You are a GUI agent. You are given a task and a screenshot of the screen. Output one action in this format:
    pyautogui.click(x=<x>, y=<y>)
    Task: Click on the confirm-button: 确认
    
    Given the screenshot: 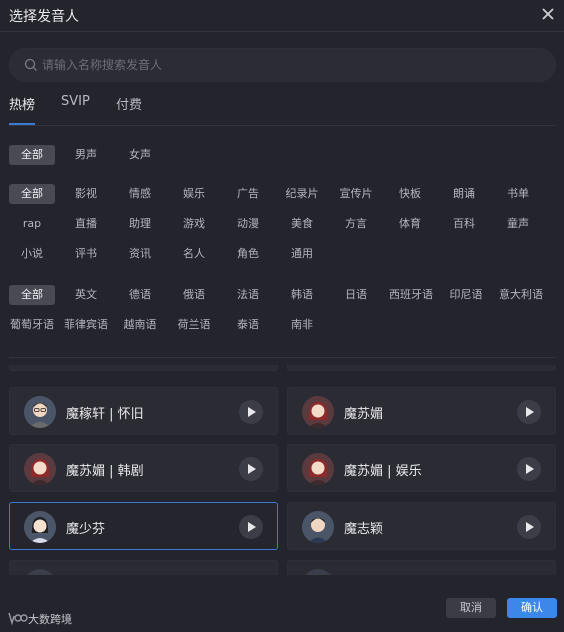 What is the action you would take?
    pyautogui.click(x=532, y=608)
    